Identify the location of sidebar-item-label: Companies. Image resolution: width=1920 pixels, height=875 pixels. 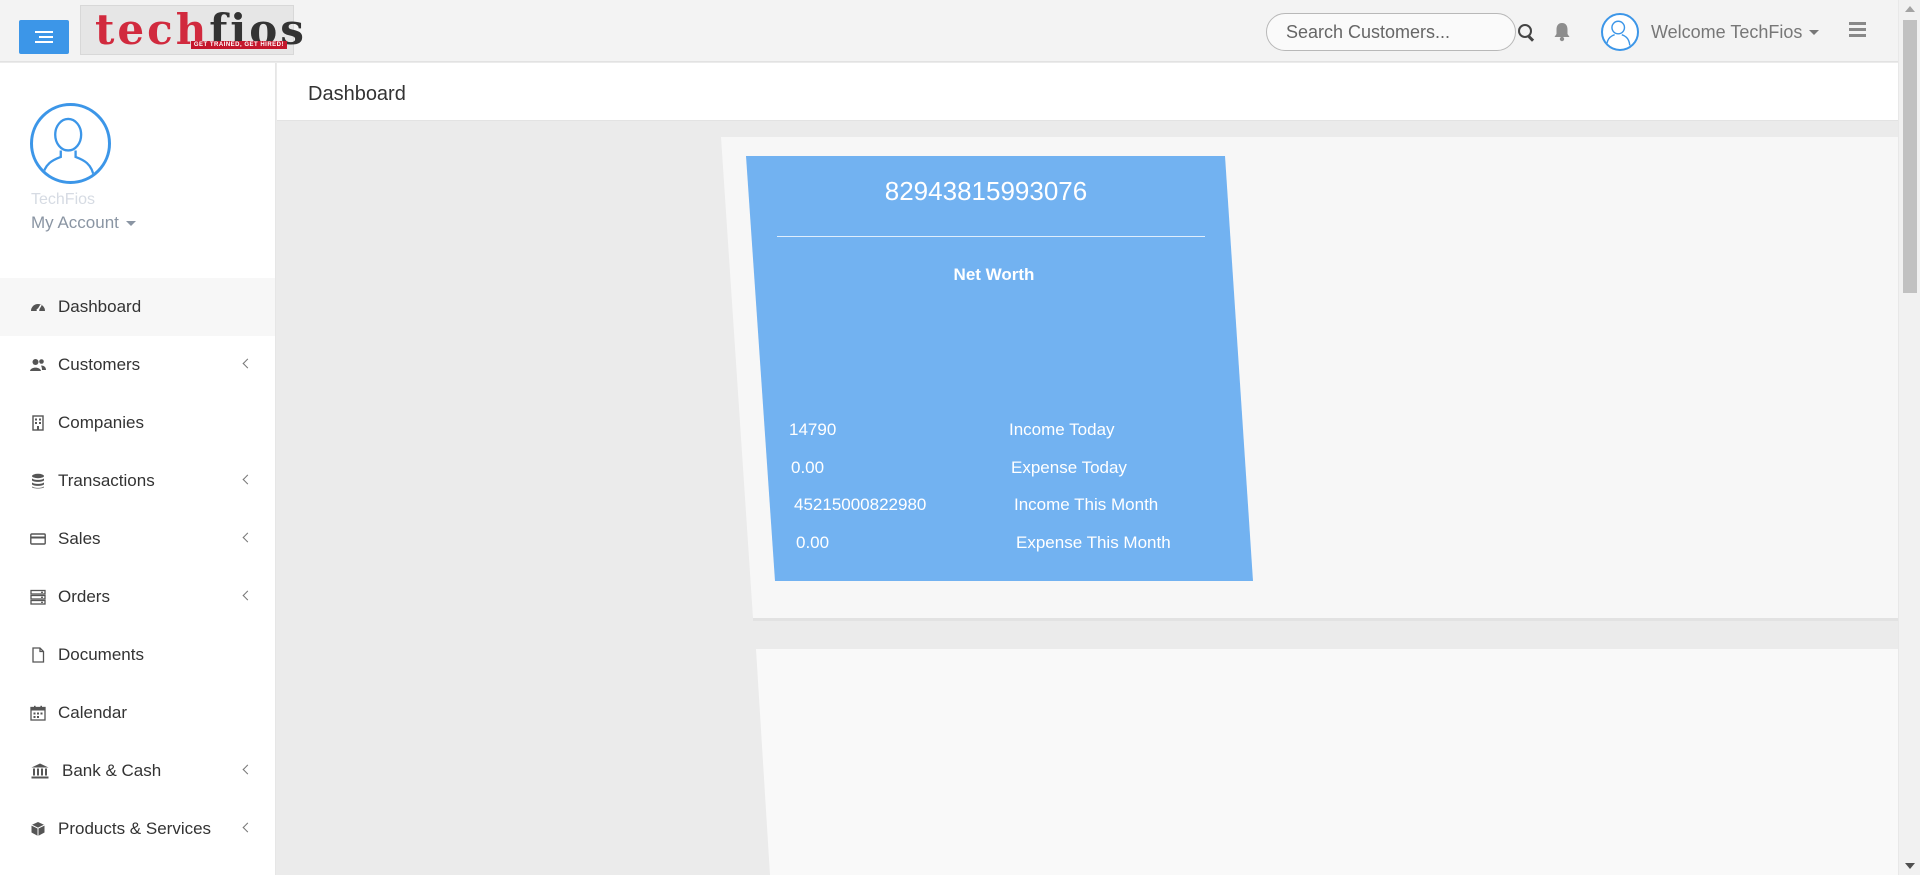
(101, 422).